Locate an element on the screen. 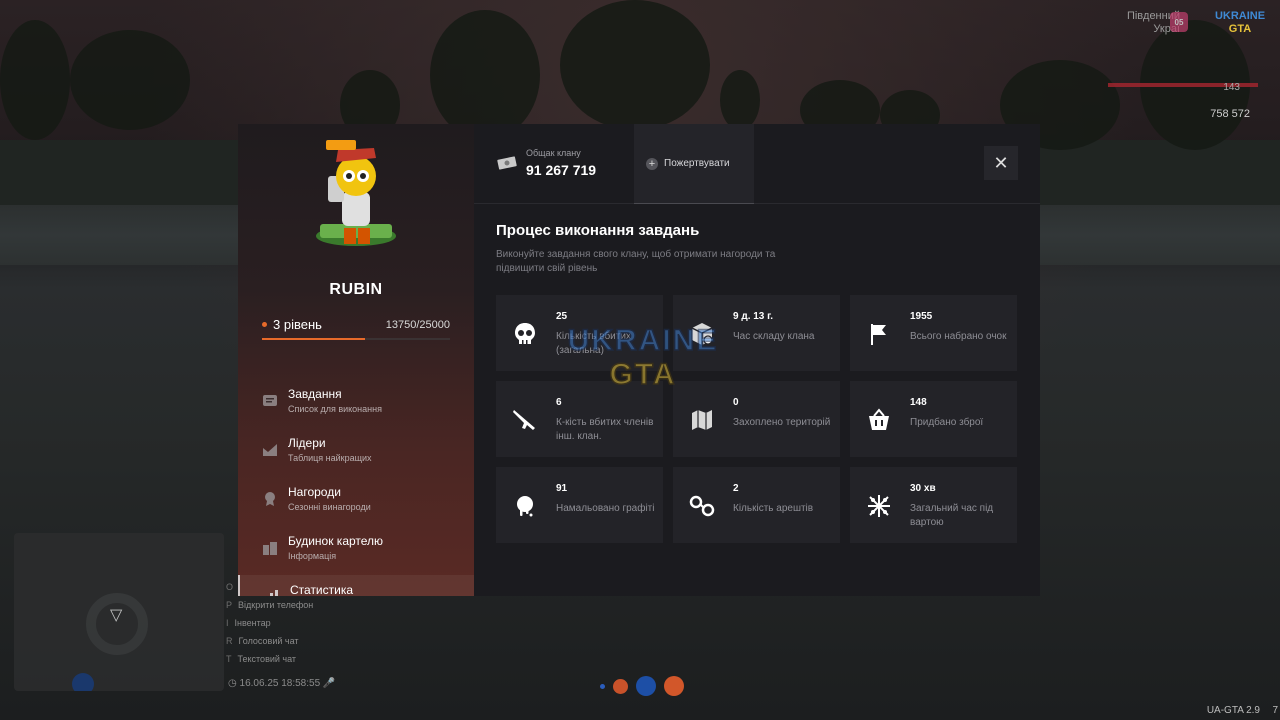 The image size is (1280, 720). hotkey-row: T Текстовий чат is located at coordinates (269, 659).